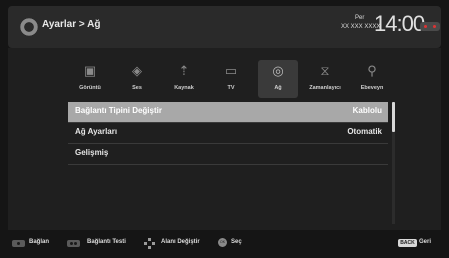  What do you see at coordinates (278, 79) in the screenshot?
I see `tab-ag: ◎ Ağ` at bounding box center [278, 79].